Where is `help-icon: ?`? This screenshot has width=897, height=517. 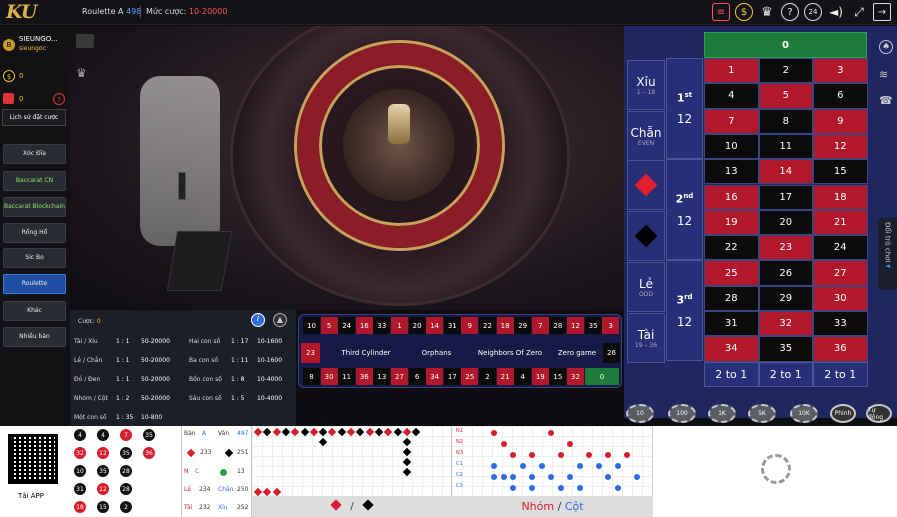
help-icon: ? is located at coordinates (790, 12).